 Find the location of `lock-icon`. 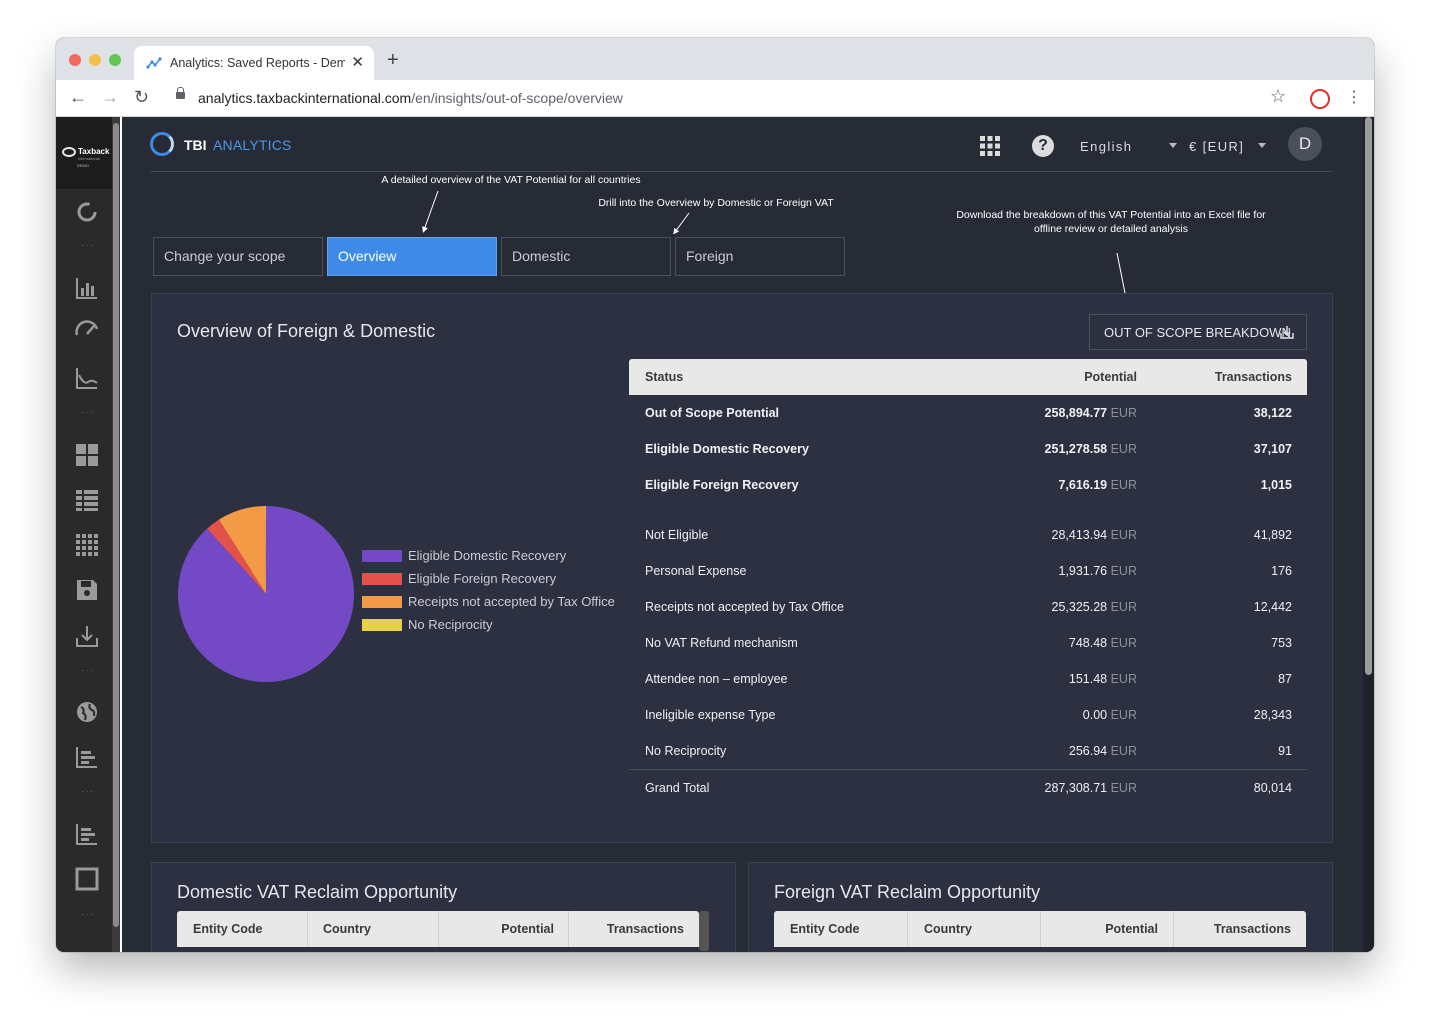

lock-icon is located at coordinates (180, 93).